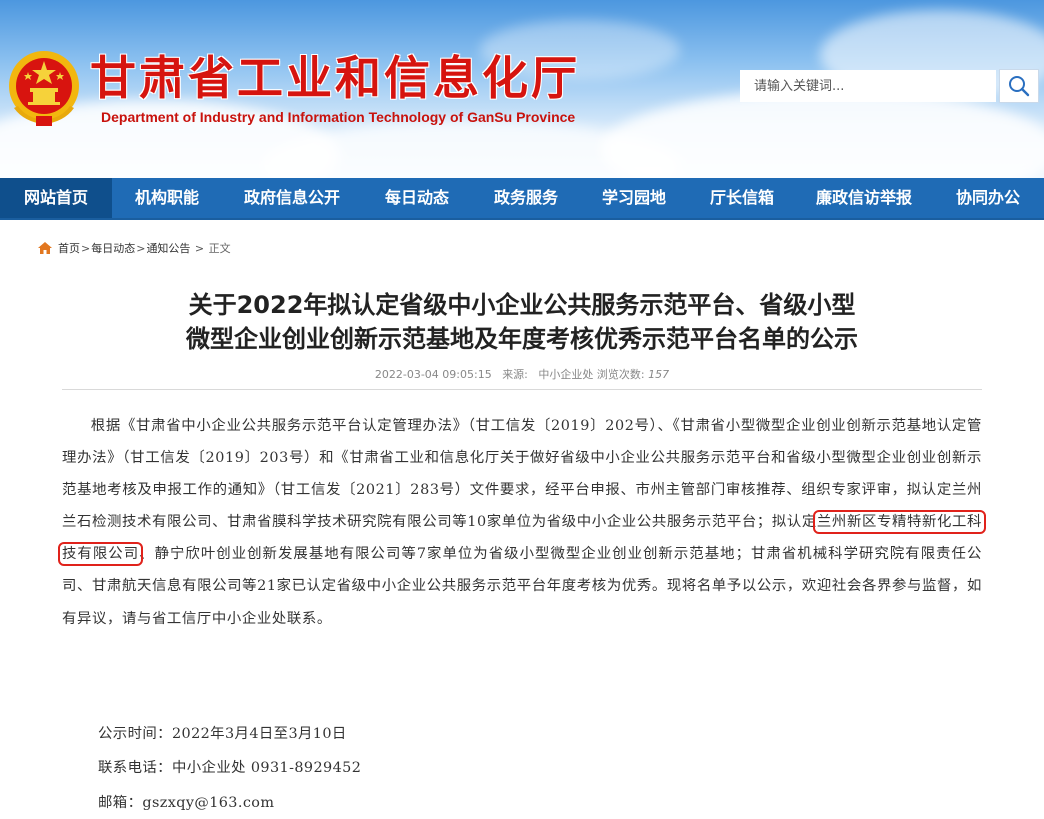 This screenshot has height=819, width=1044. What do you see at coordinates (292, 198) in the screenshot?
I see `nav-item-gov-info: 政府信息公开` at bounding box center [292, 198].